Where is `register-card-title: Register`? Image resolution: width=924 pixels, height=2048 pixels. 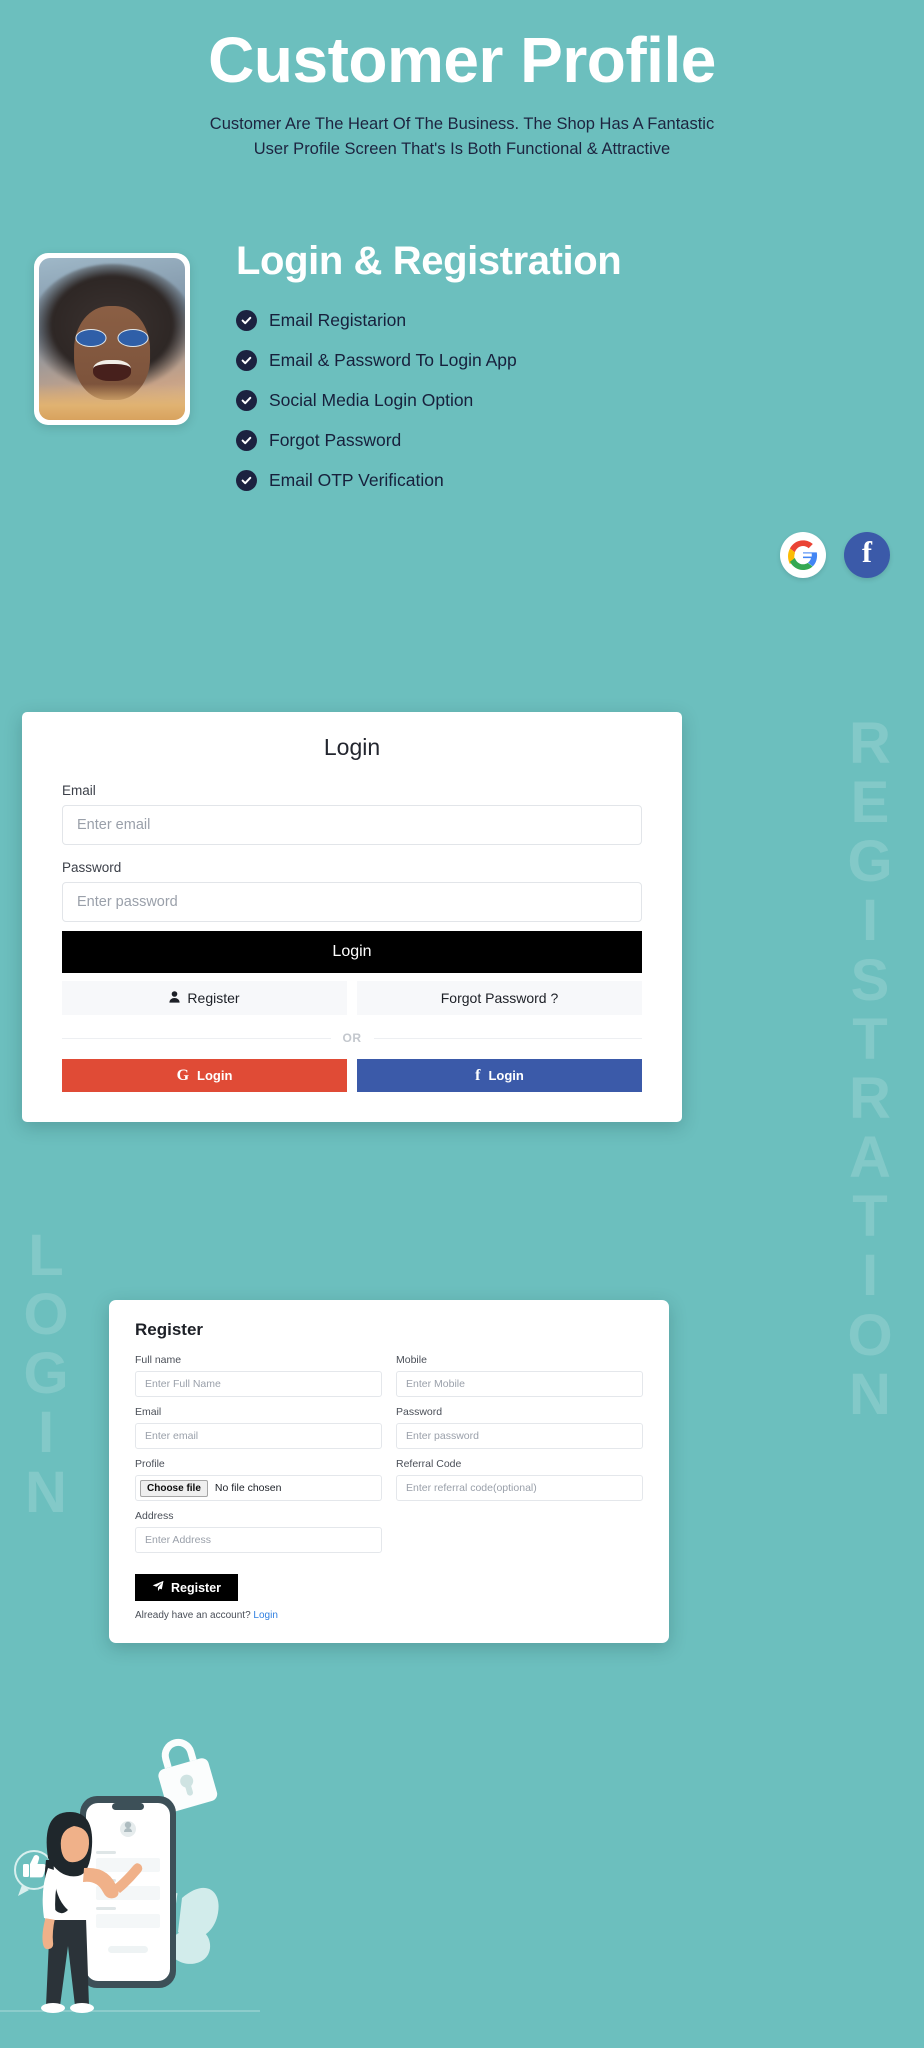
register-card-title: Register is located at coordinates (169, 1329).